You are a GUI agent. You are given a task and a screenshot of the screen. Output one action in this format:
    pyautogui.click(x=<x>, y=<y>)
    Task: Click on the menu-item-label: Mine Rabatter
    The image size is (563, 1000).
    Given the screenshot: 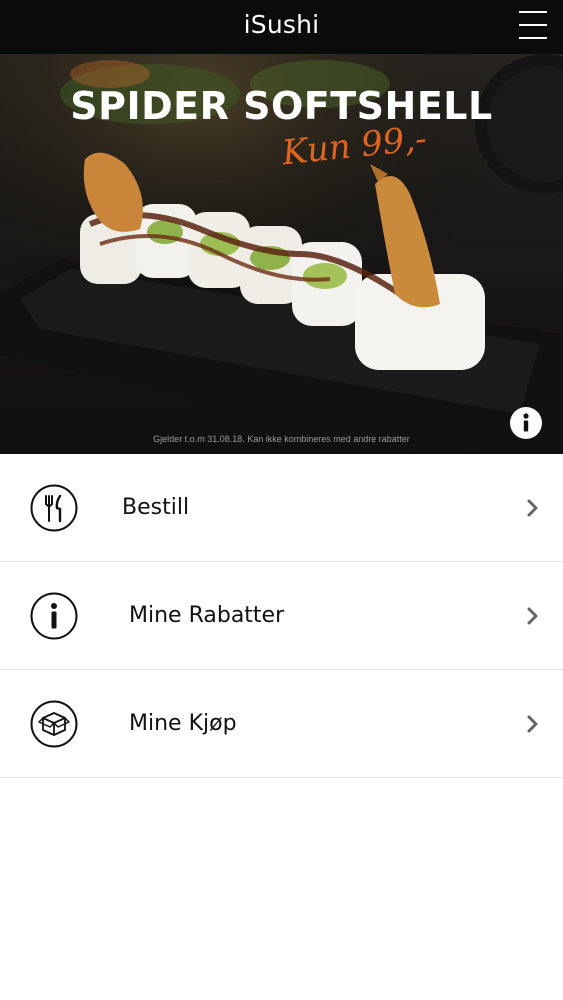 What is the action you would take?
    pyautogui.click(x=207, y=615)
    